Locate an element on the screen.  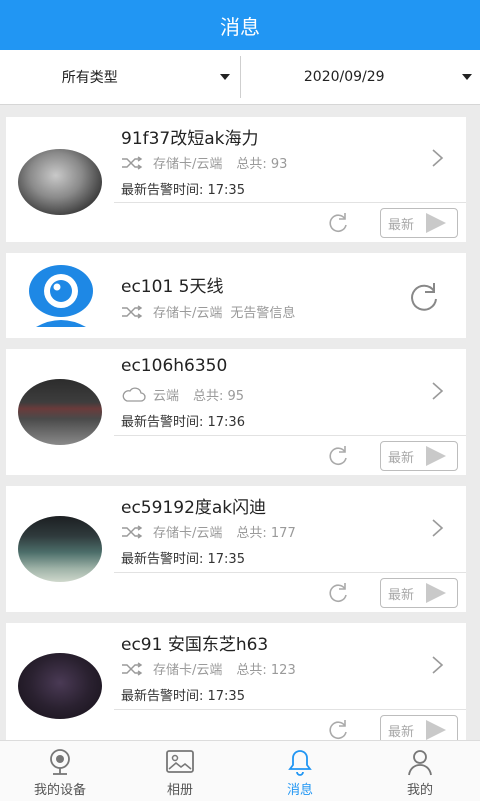
tab-label: 我的设备 is located at coordinates (60, 788).